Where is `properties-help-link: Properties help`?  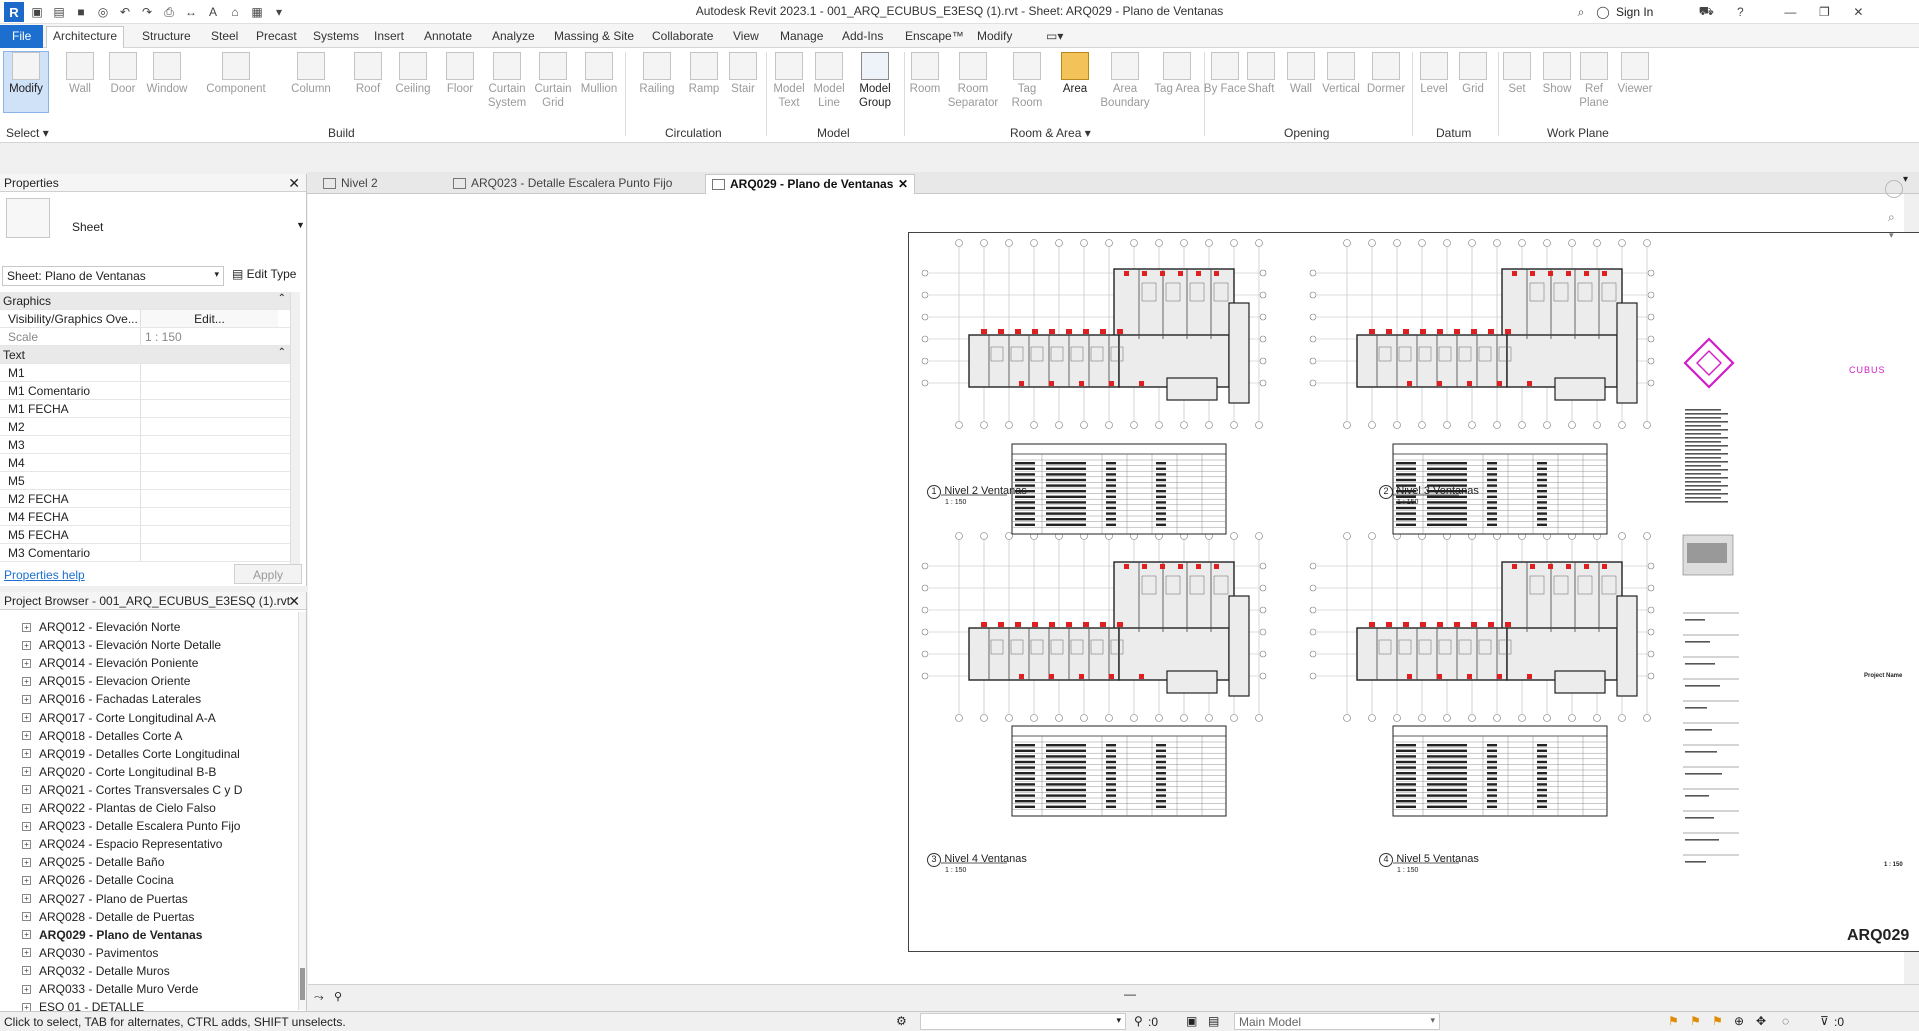
properties-help-link: Properties help is located at coordinates (44, 575).